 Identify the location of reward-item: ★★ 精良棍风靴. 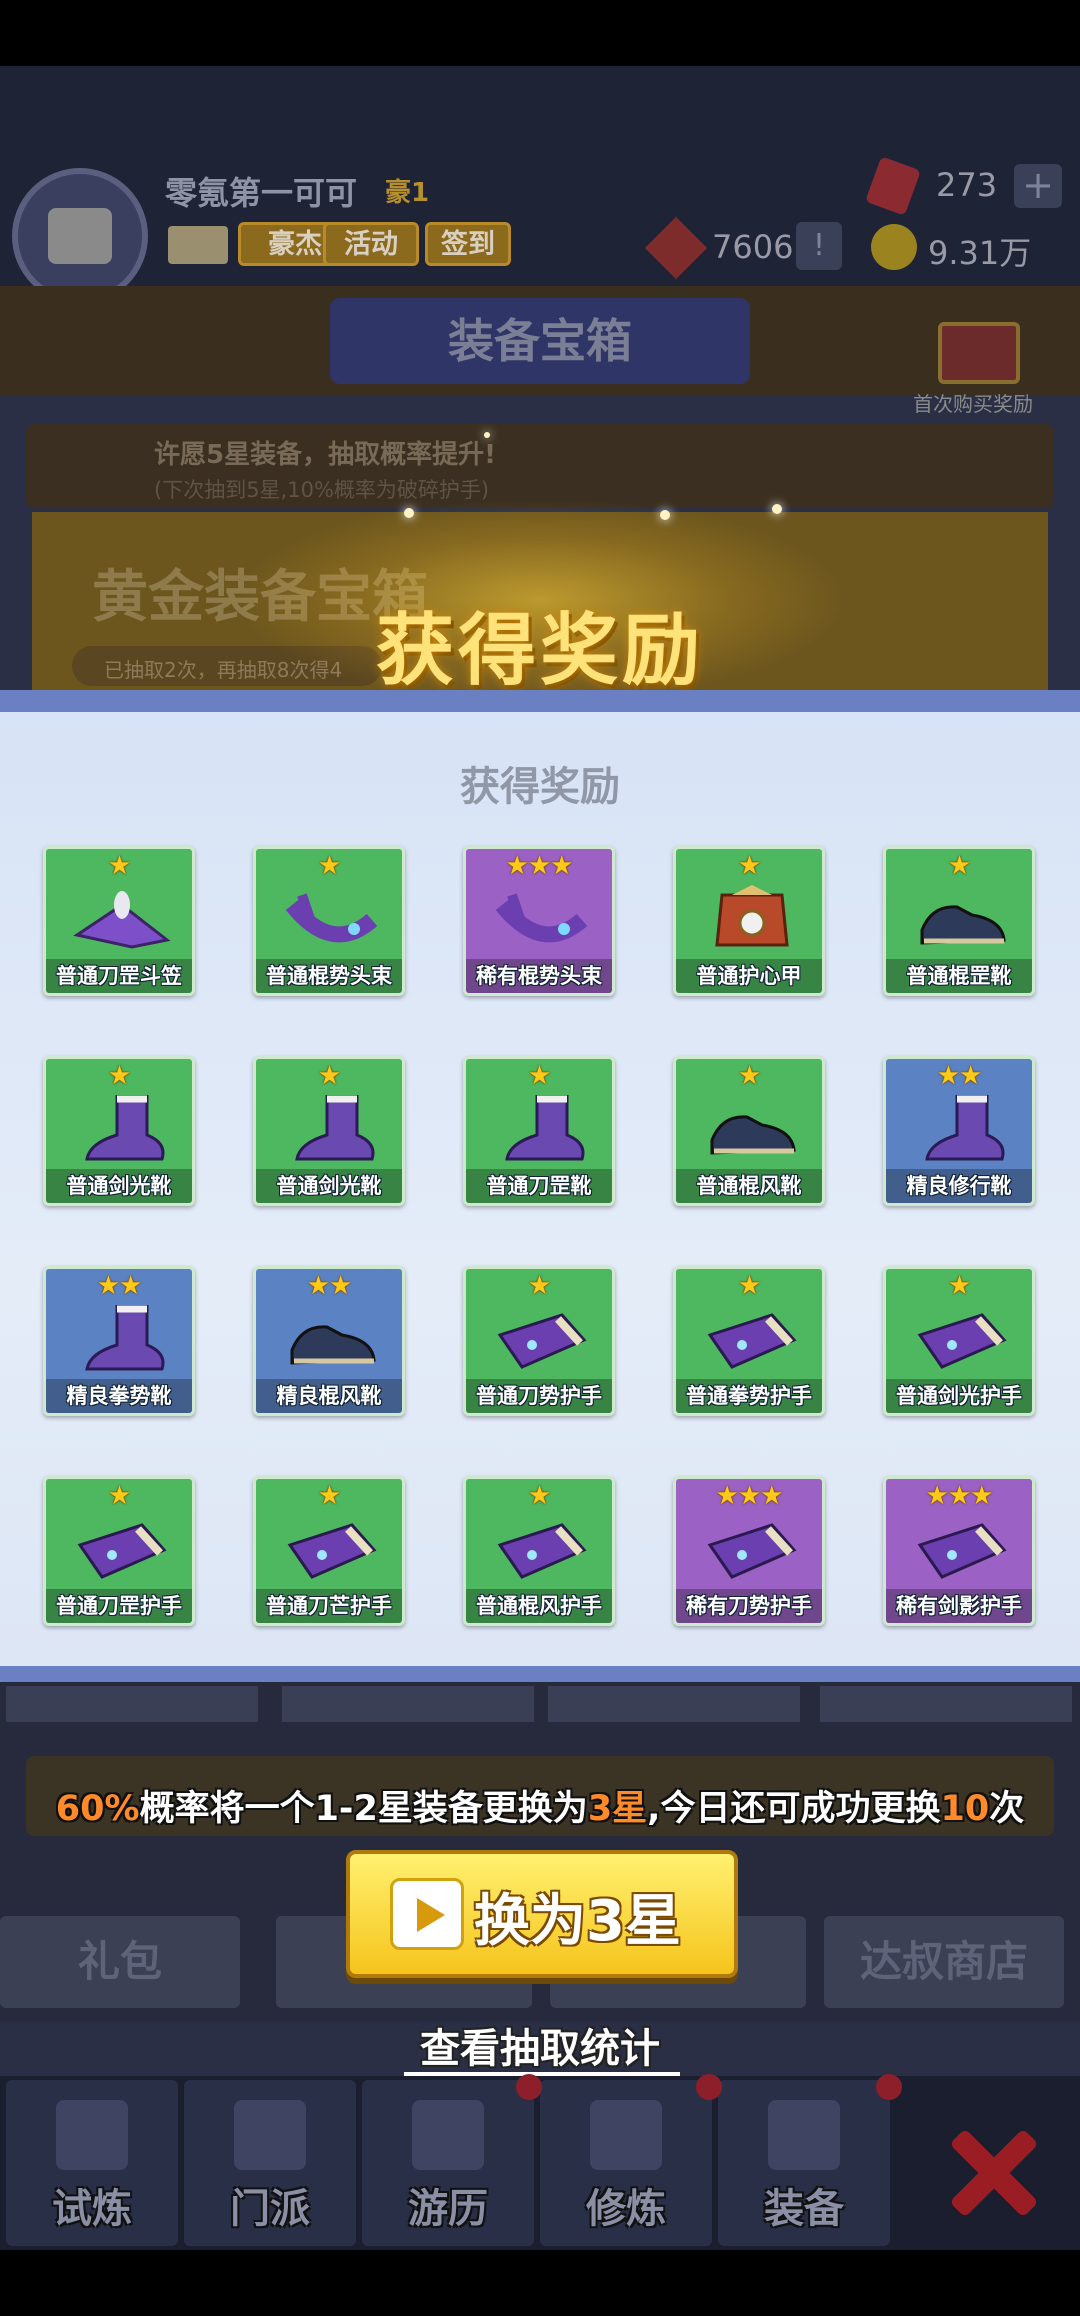
(329, 1341).